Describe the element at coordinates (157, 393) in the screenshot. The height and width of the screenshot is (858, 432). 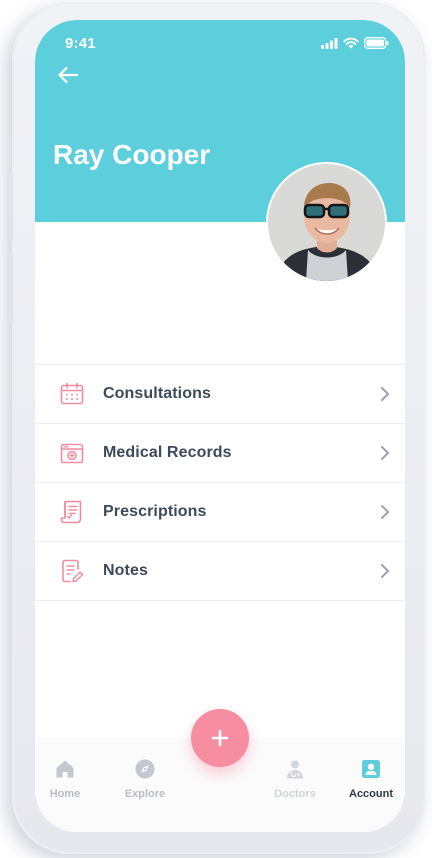
I see `menu-item-label: Consultations` at that location.